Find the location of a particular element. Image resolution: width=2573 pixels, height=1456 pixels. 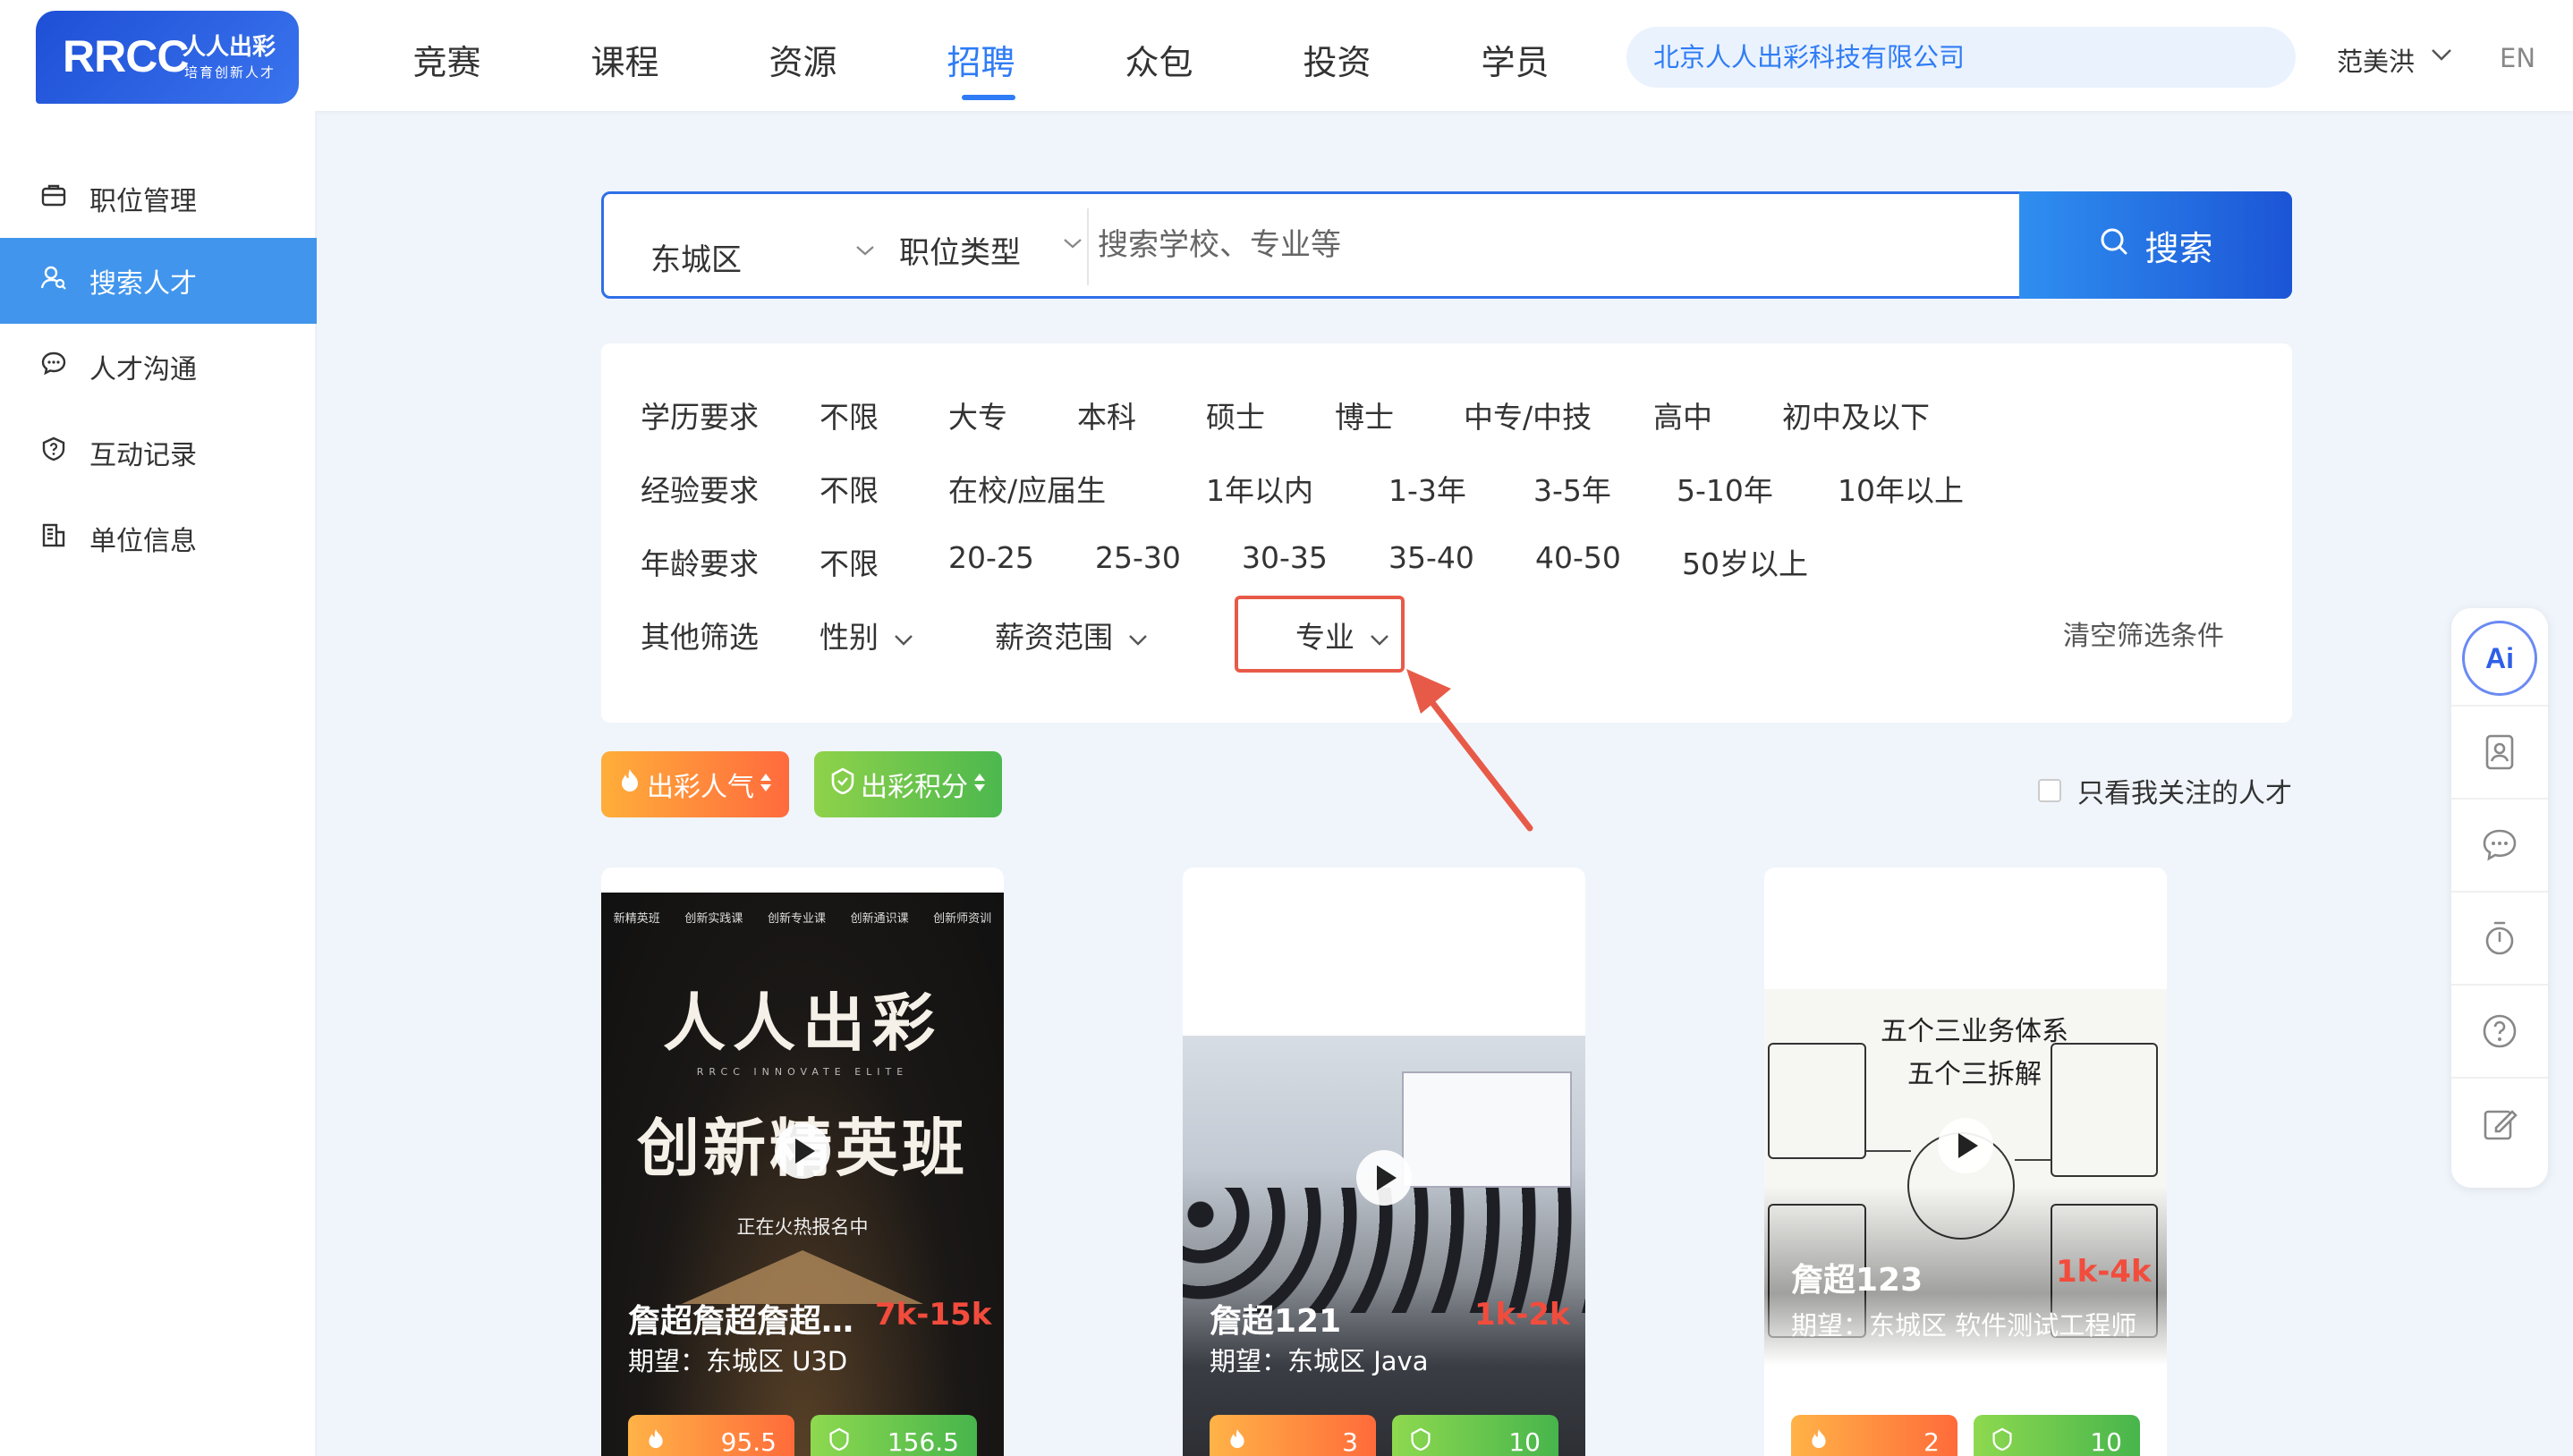

poster-tab: 创新师资训 is located at coordinates (962, 919).